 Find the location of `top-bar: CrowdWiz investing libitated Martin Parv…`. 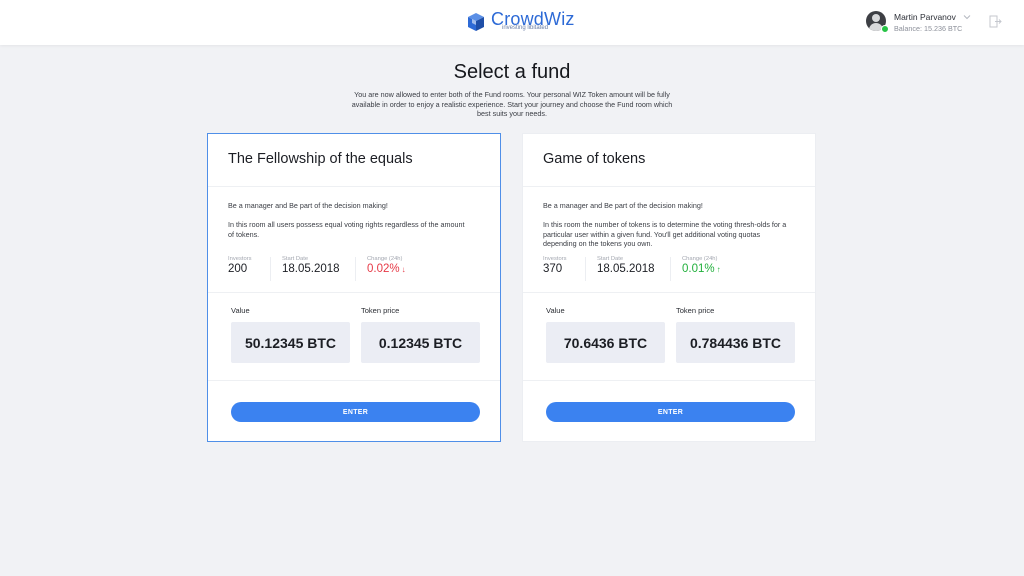

top-bar: CrowdWiz investing libitated Martin Parv… is located at coordinates (512, 22).